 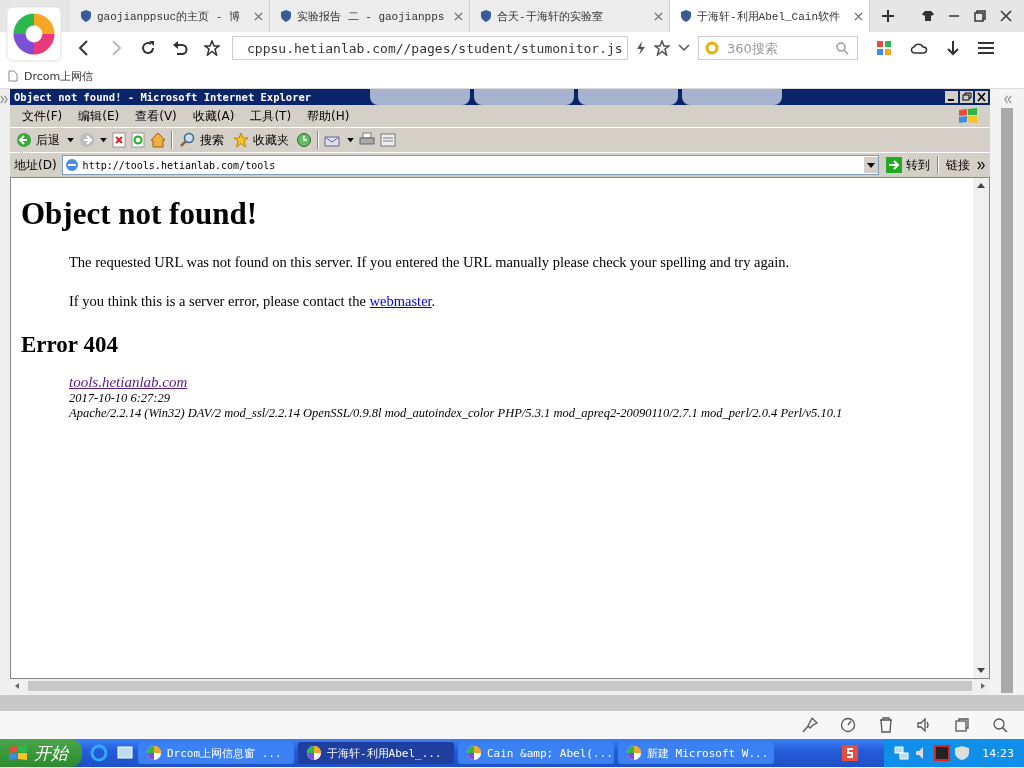 I want to click on back-button: 后退, so click(x=38, y=140).